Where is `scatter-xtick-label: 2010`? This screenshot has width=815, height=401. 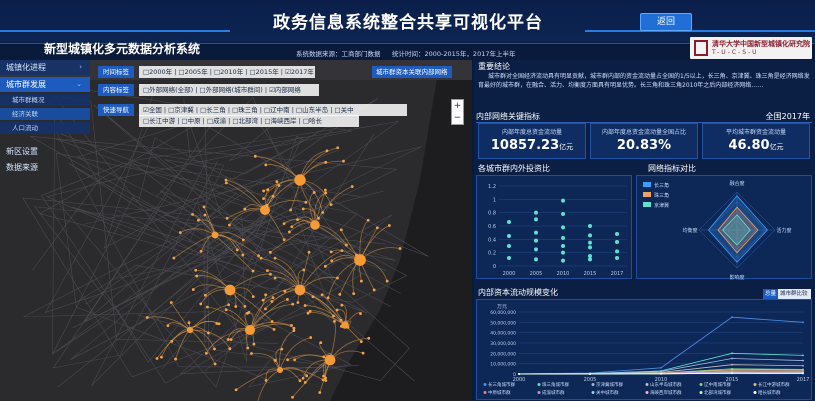 scatter-xtick-label: 2010 is located at coordinates (563, 274).